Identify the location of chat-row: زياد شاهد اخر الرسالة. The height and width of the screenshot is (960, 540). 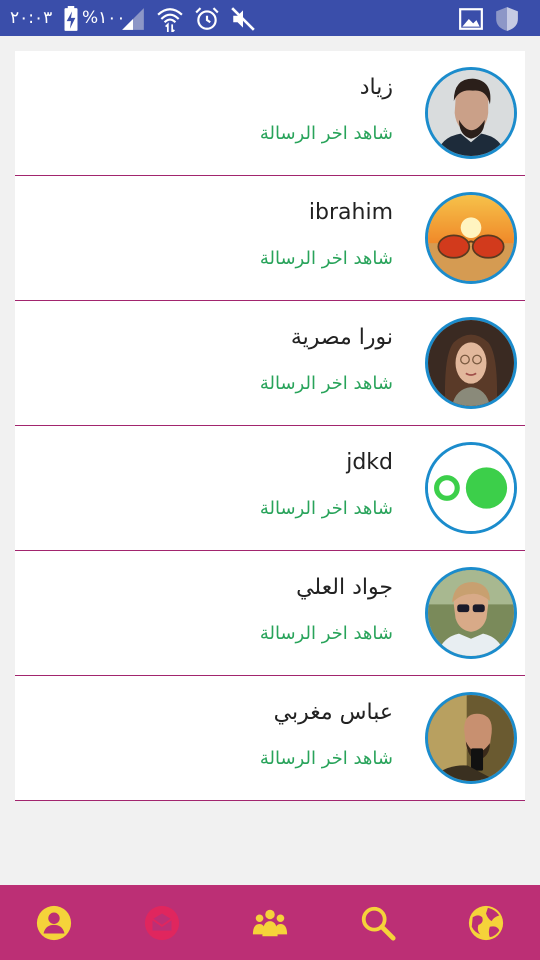
(270, 113).